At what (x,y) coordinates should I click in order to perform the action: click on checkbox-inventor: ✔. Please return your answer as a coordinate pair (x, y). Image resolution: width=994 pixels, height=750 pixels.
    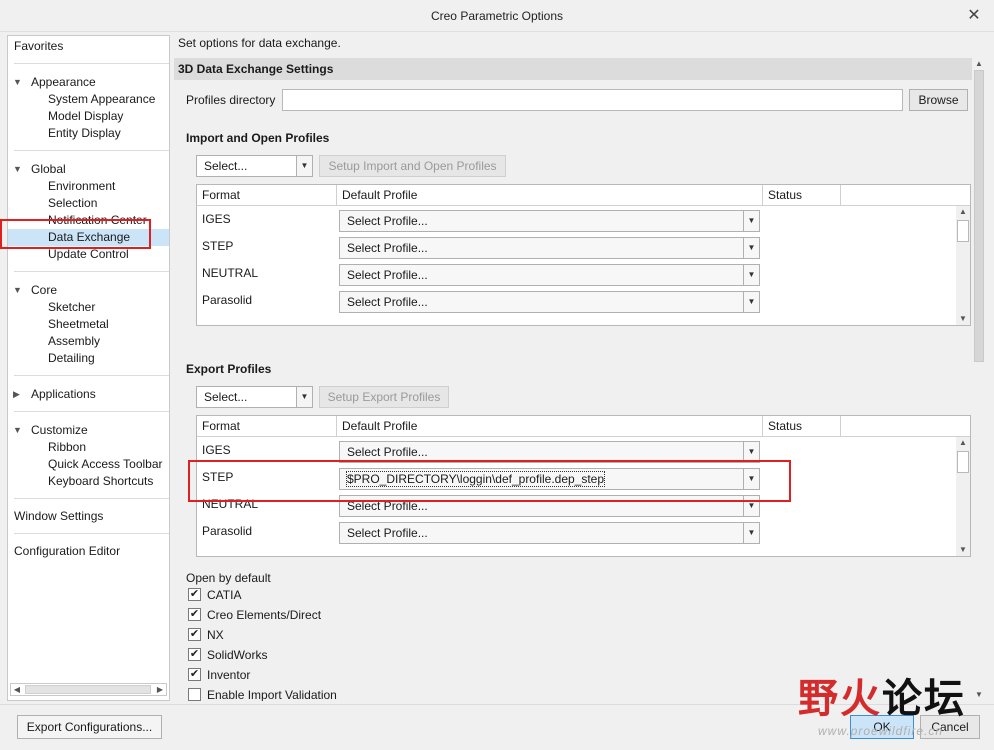
    Looking at the image, I should click on (194, 674).